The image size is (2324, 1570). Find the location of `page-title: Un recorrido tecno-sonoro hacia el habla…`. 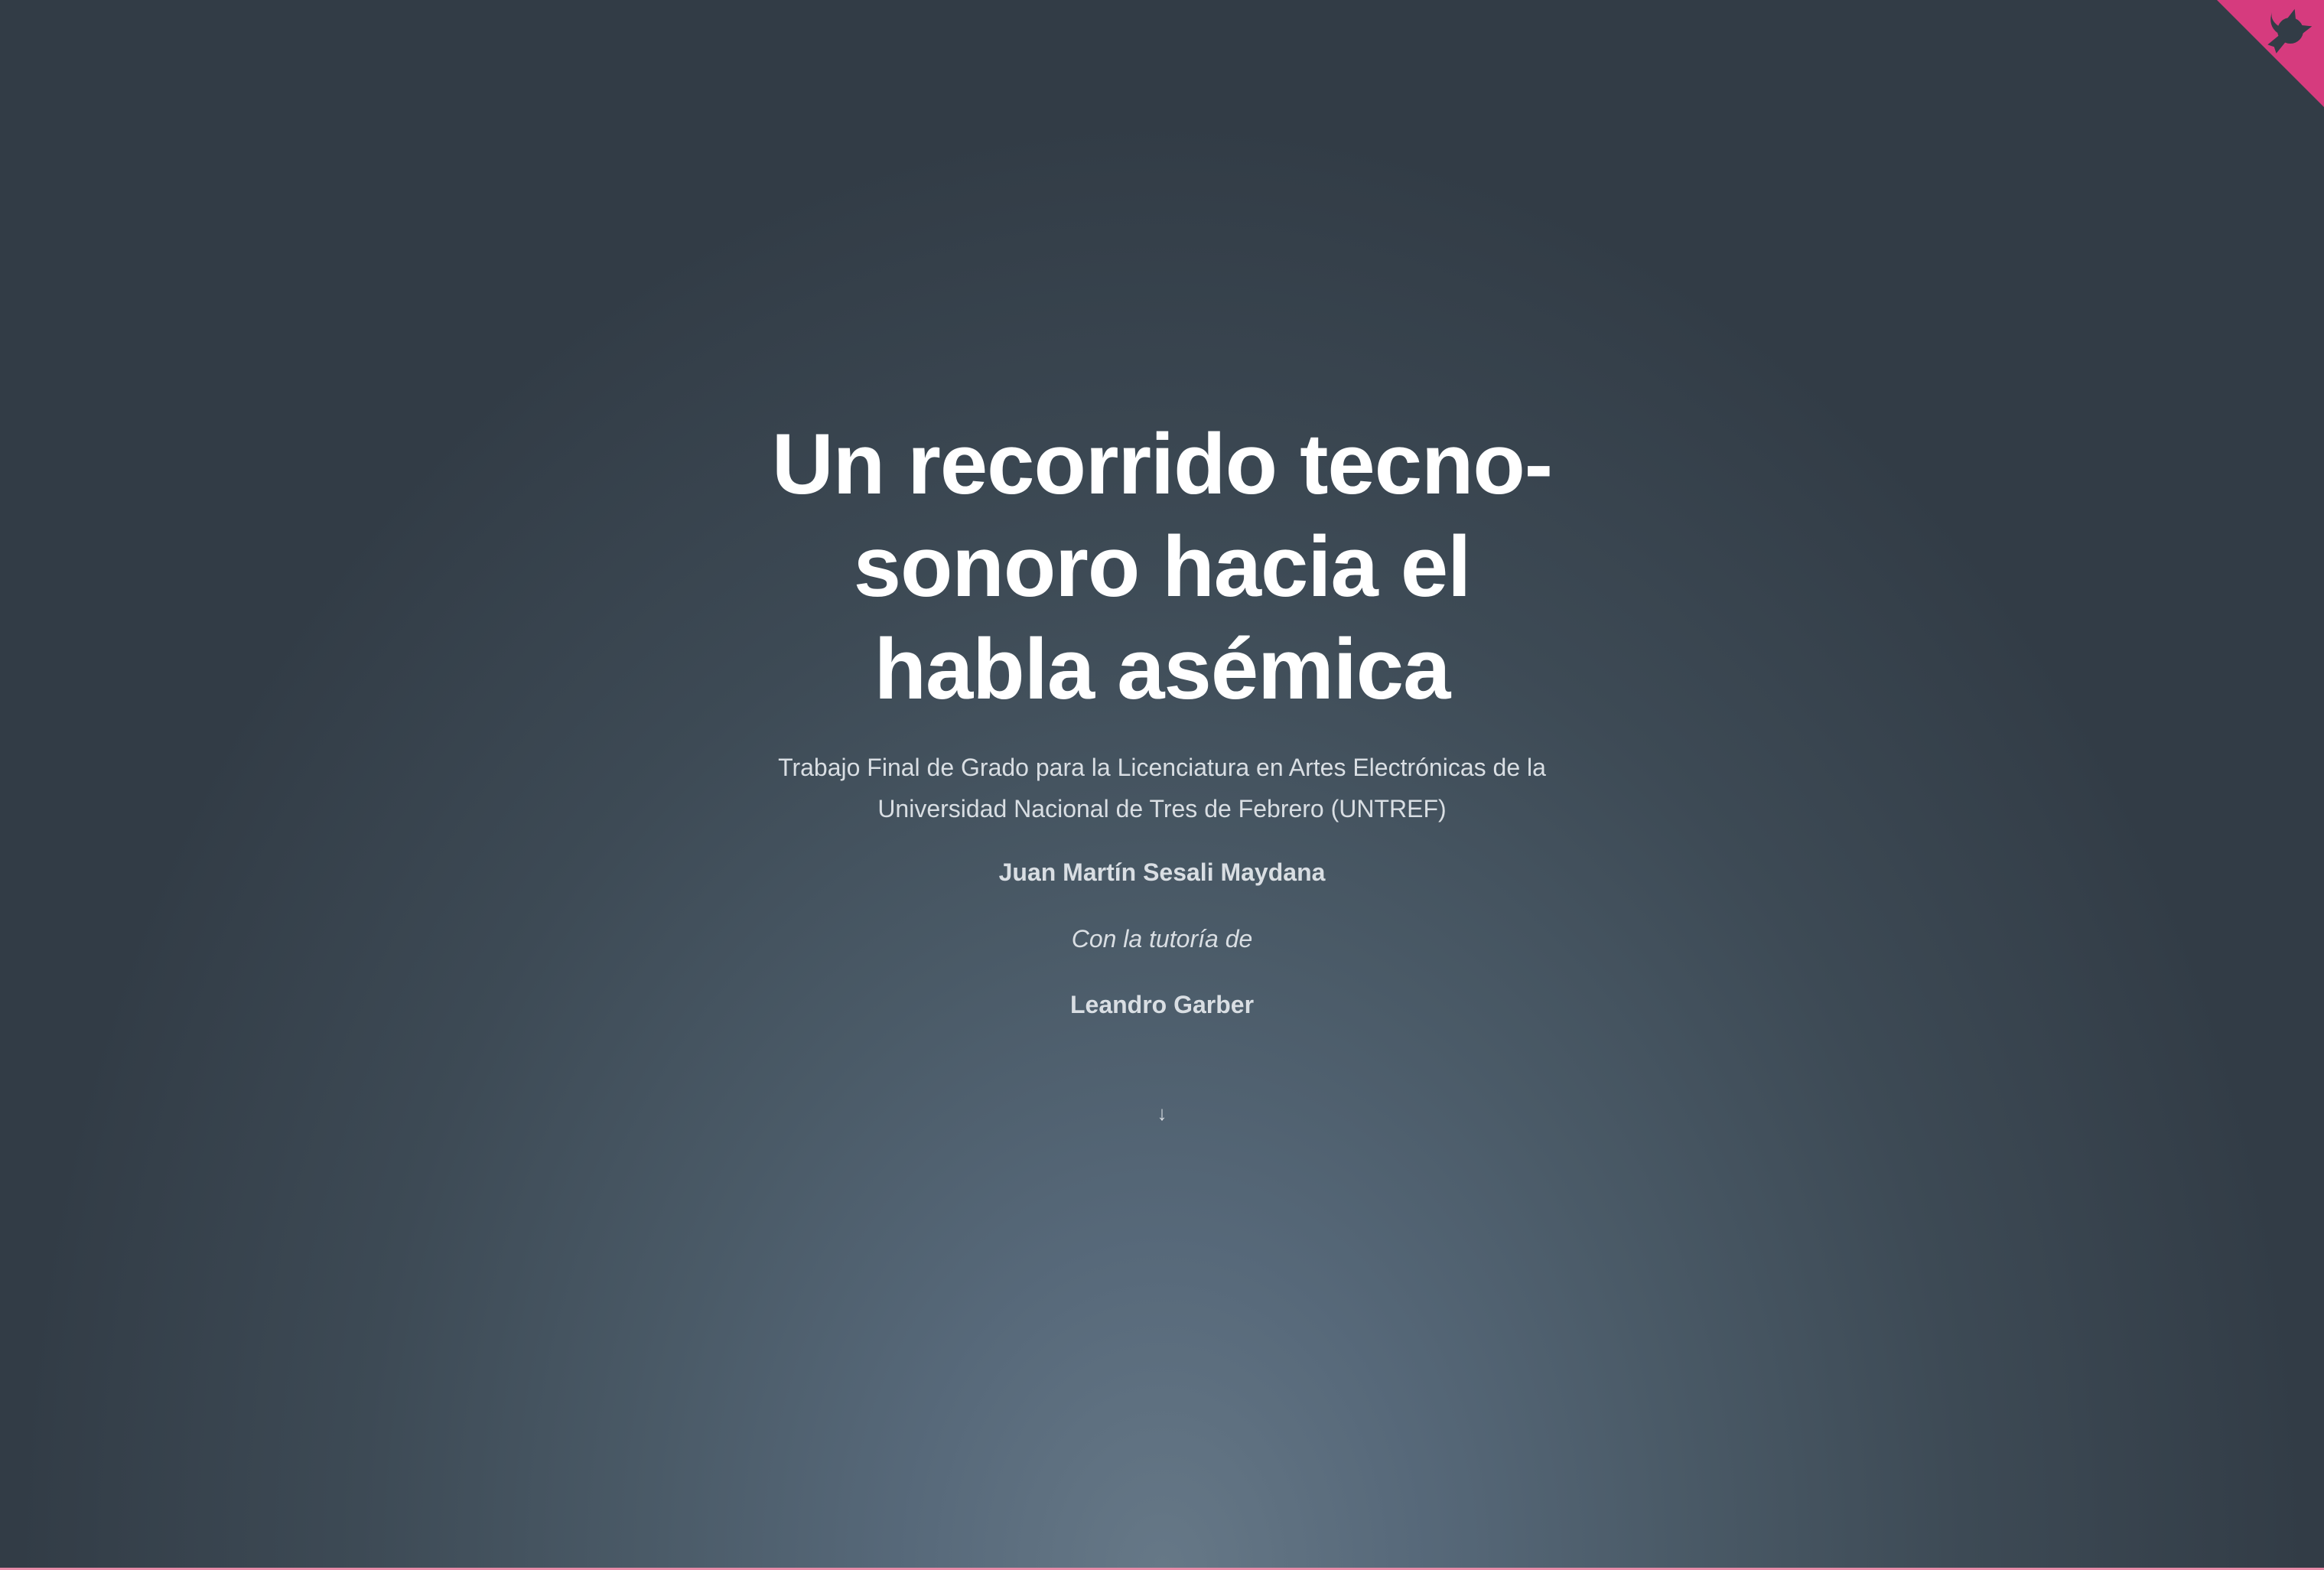

page-title: Un recorrido tecno-sonoro hacia el habla… is located at coordinates (1162, 566).